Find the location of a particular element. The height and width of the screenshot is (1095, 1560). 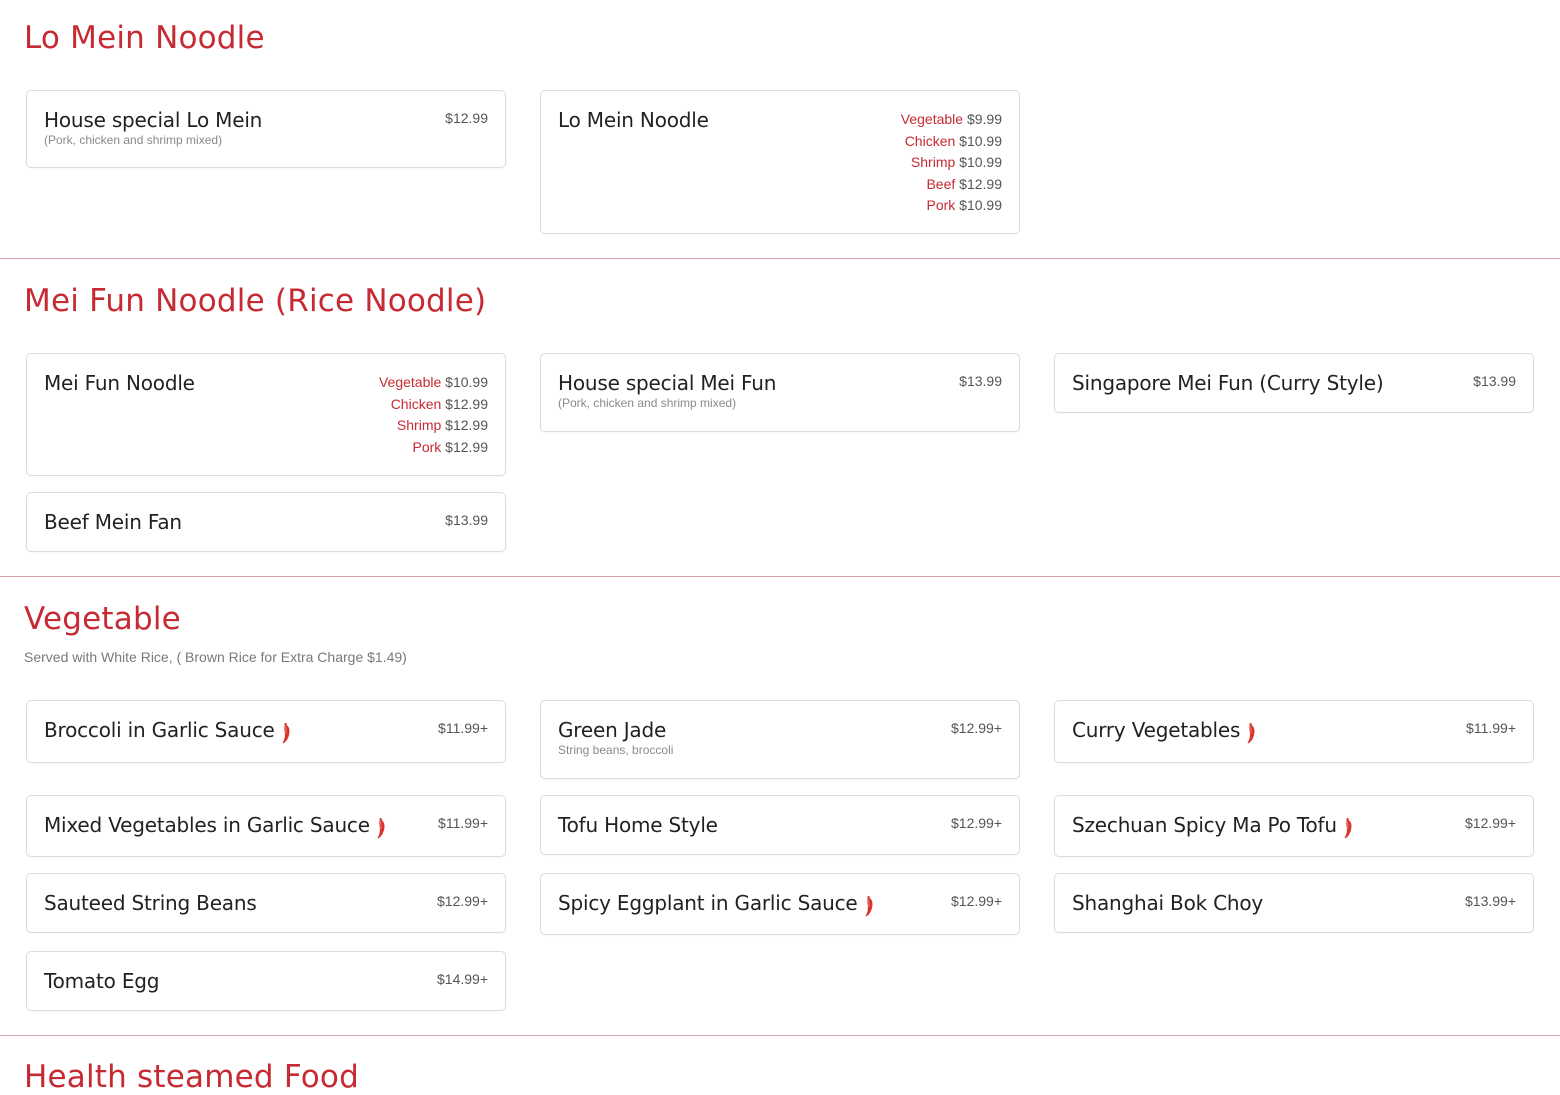

item-price: $14.99+ is located at coordinates (462, 979).